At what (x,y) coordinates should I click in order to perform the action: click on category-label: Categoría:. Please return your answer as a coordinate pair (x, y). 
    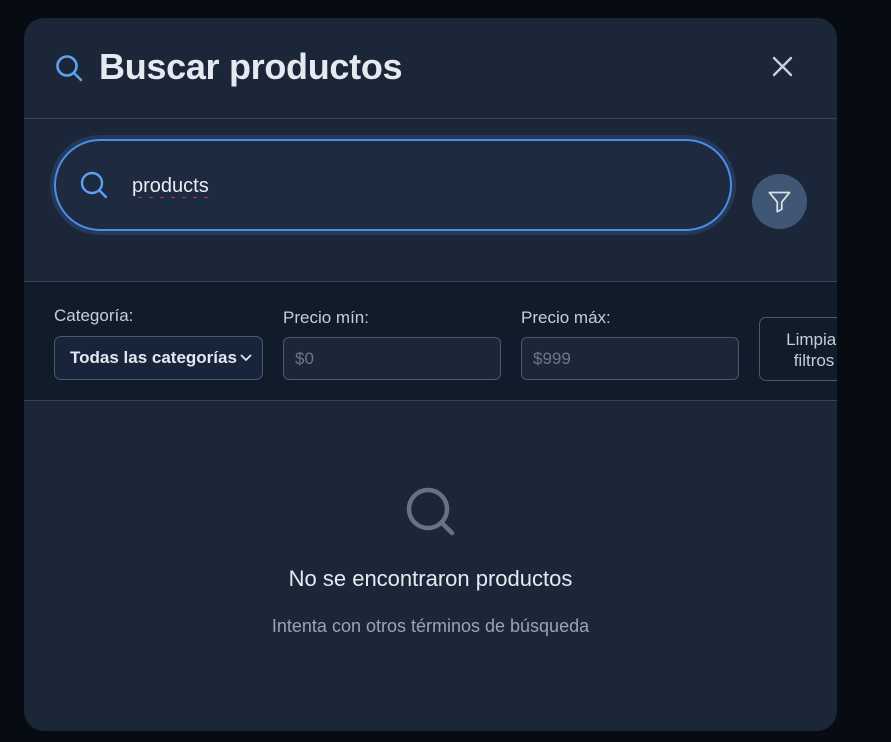
    Looking at the image, I should click on (94, 315).